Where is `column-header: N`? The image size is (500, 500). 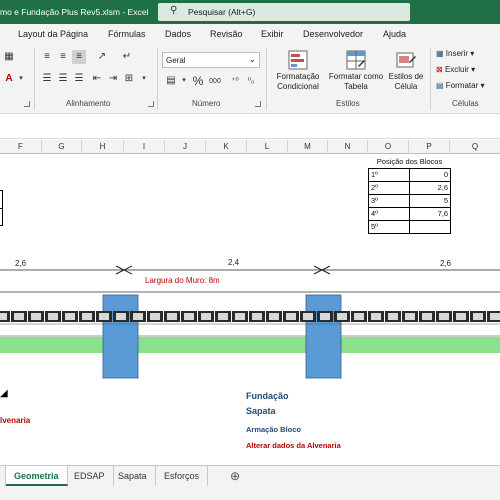 column-header: N is located at coordinates (348, 147).